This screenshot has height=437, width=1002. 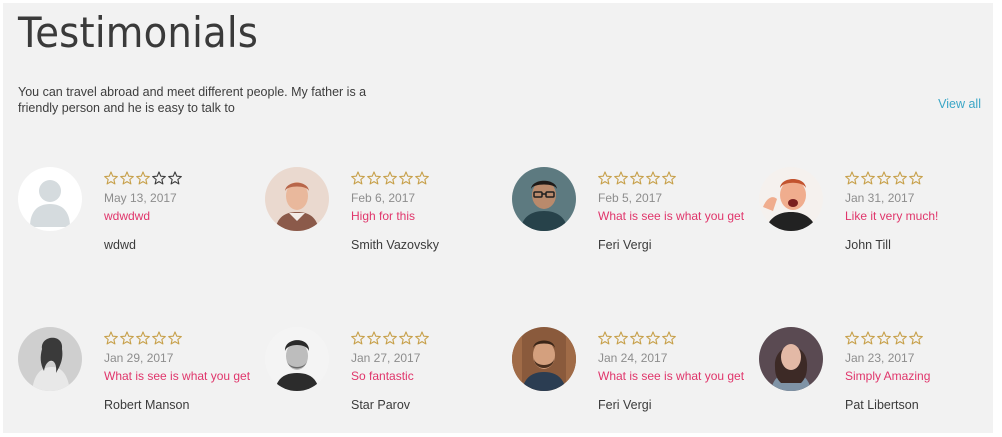 I want to click on review-date: Jan 29, 2017, so click(x=139, y=358).